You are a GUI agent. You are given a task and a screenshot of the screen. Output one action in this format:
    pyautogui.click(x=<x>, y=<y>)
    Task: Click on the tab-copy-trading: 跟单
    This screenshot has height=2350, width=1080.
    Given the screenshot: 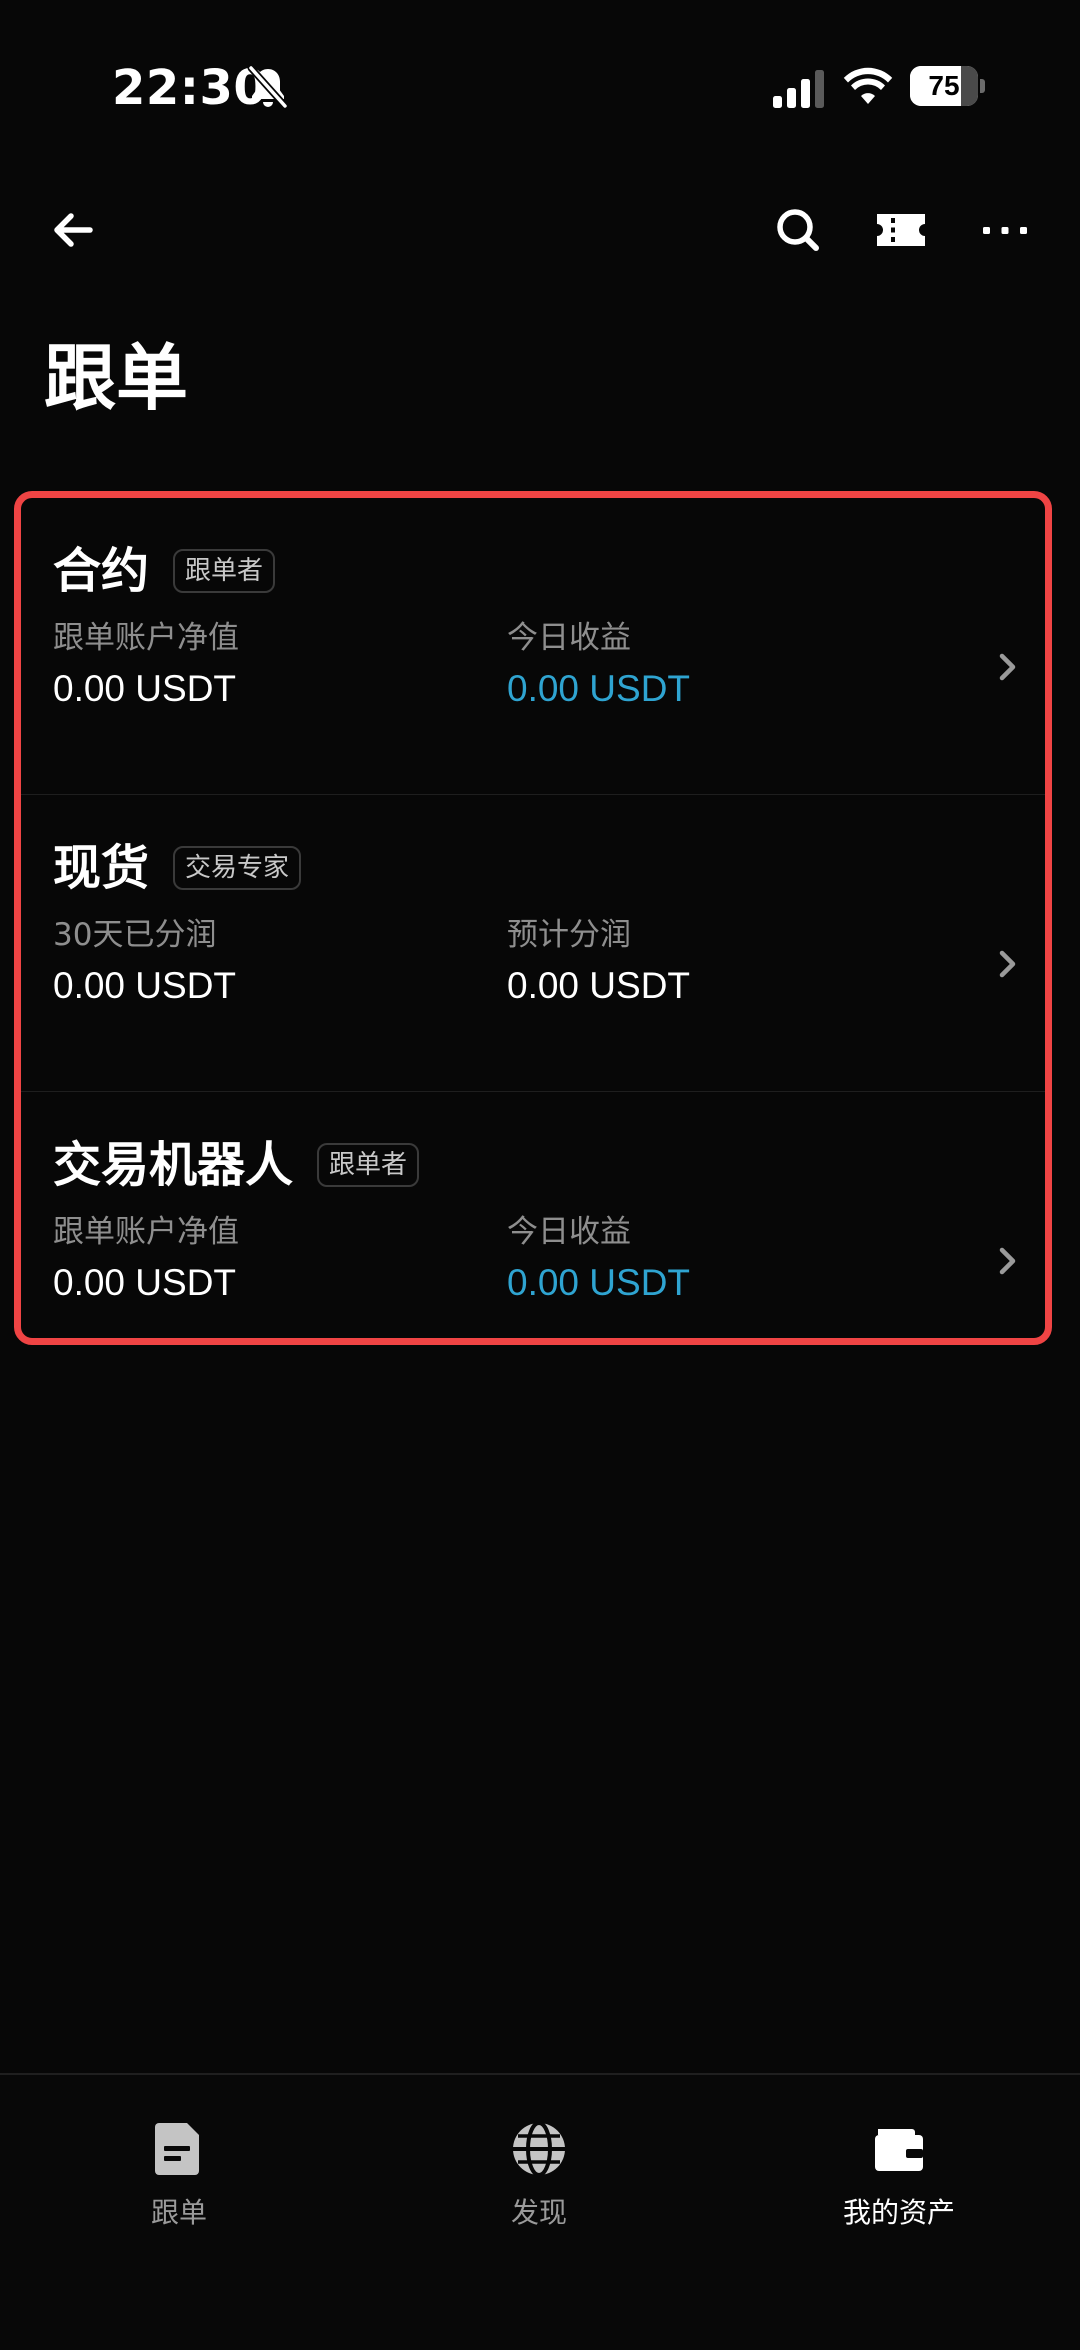 What is the action you would take?
    pyautogui.click(x=179, y=2175)
    